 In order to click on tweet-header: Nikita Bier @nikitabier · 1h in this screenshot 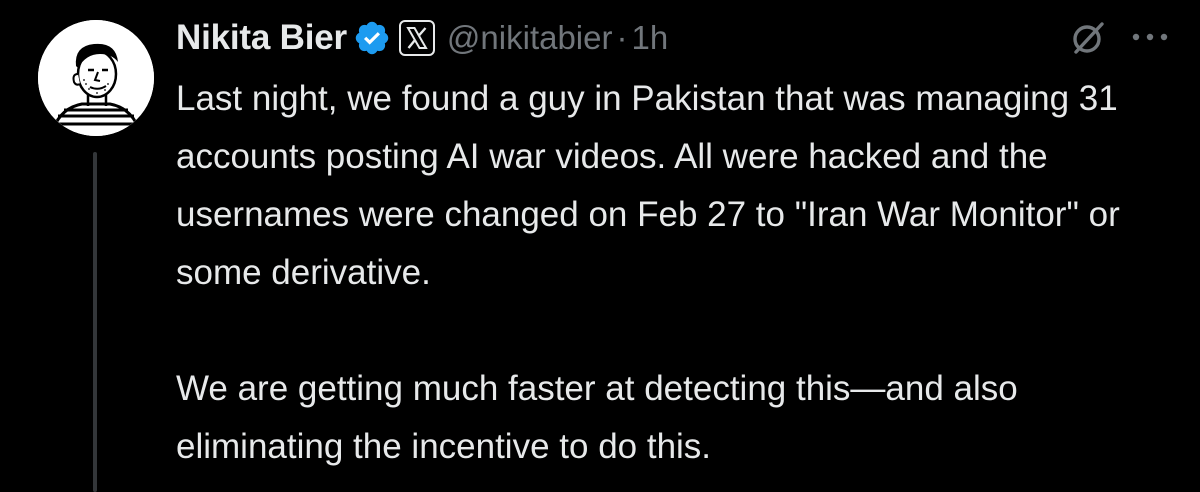, I will do `click(422, 38)`.